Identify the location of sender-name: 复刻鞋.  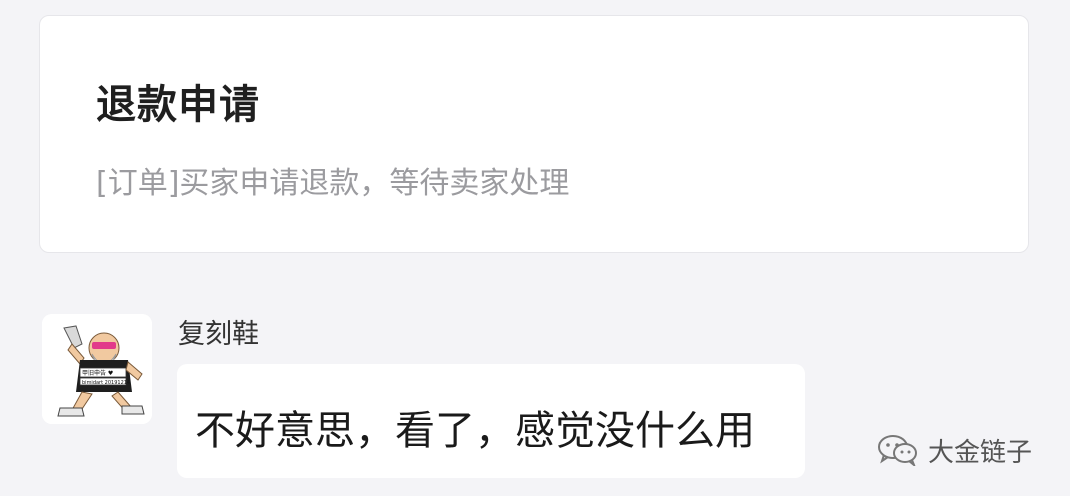
(218, 334).